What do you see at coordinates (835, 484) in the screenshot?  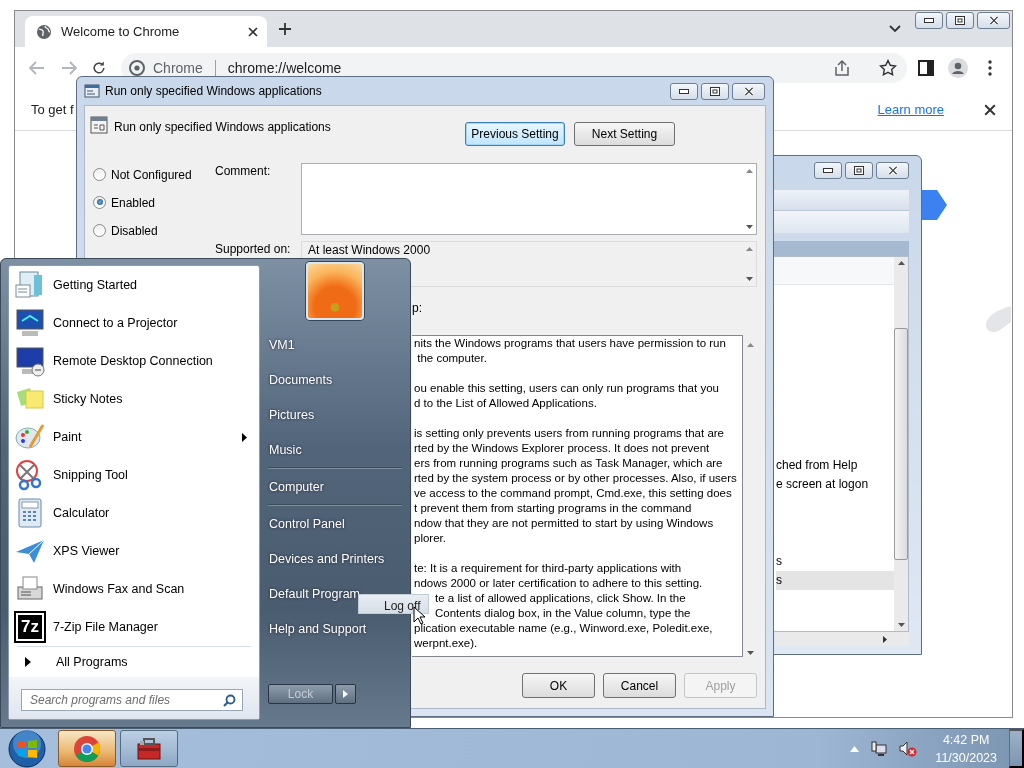 I see `list-row: e screen at logon` at bounding box center [835, 484].